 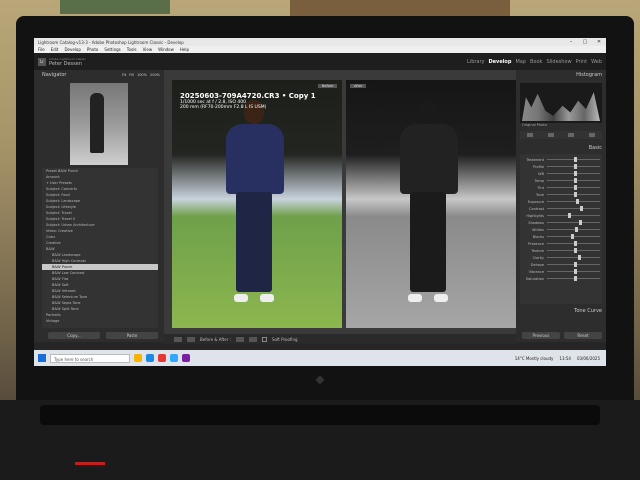 What do you see at coordinates (585, 42) in the screenshot?
I see `maximize-button: □` at bounding box center [585, 42].